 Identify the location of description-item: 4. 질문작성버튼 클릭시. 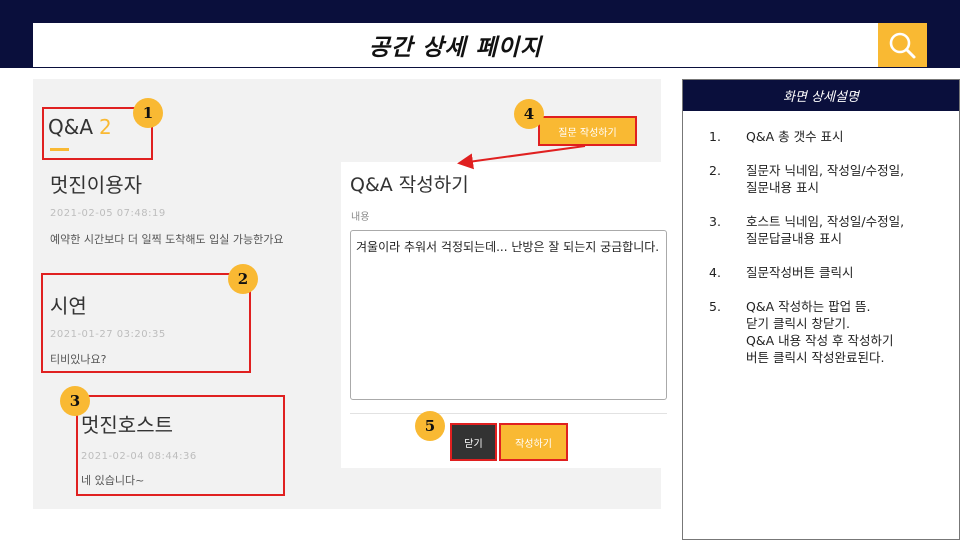
(821, 272).